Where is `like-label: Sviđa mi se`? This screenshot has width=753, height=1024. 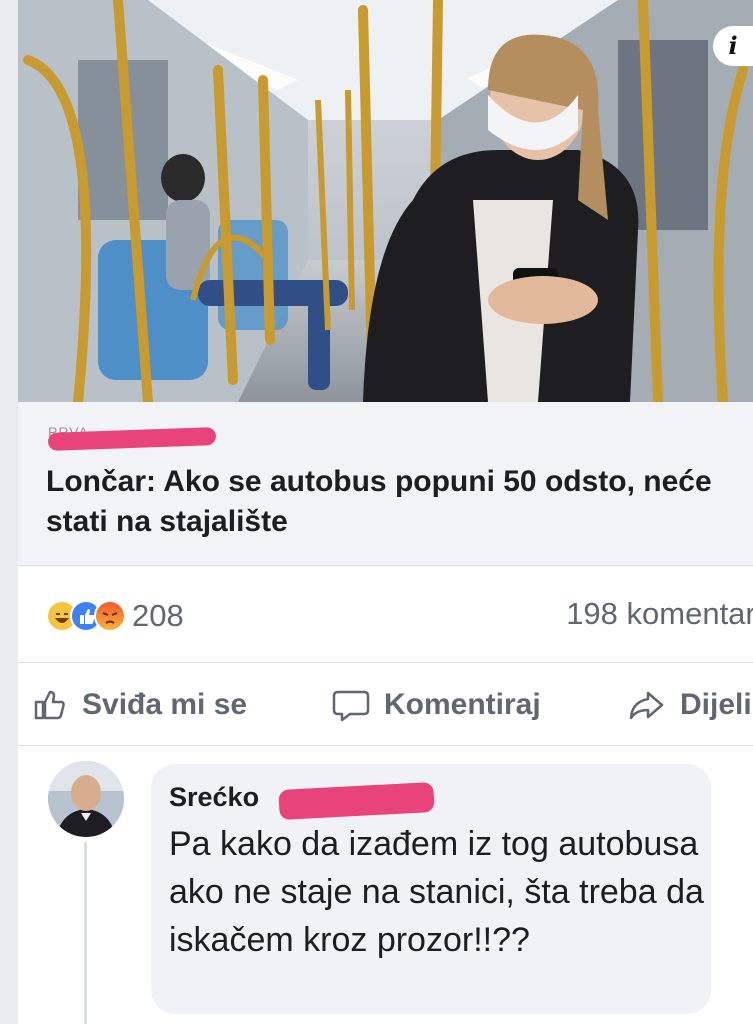
like-label: Sviđa mi se is located at coordinates (165, 704).